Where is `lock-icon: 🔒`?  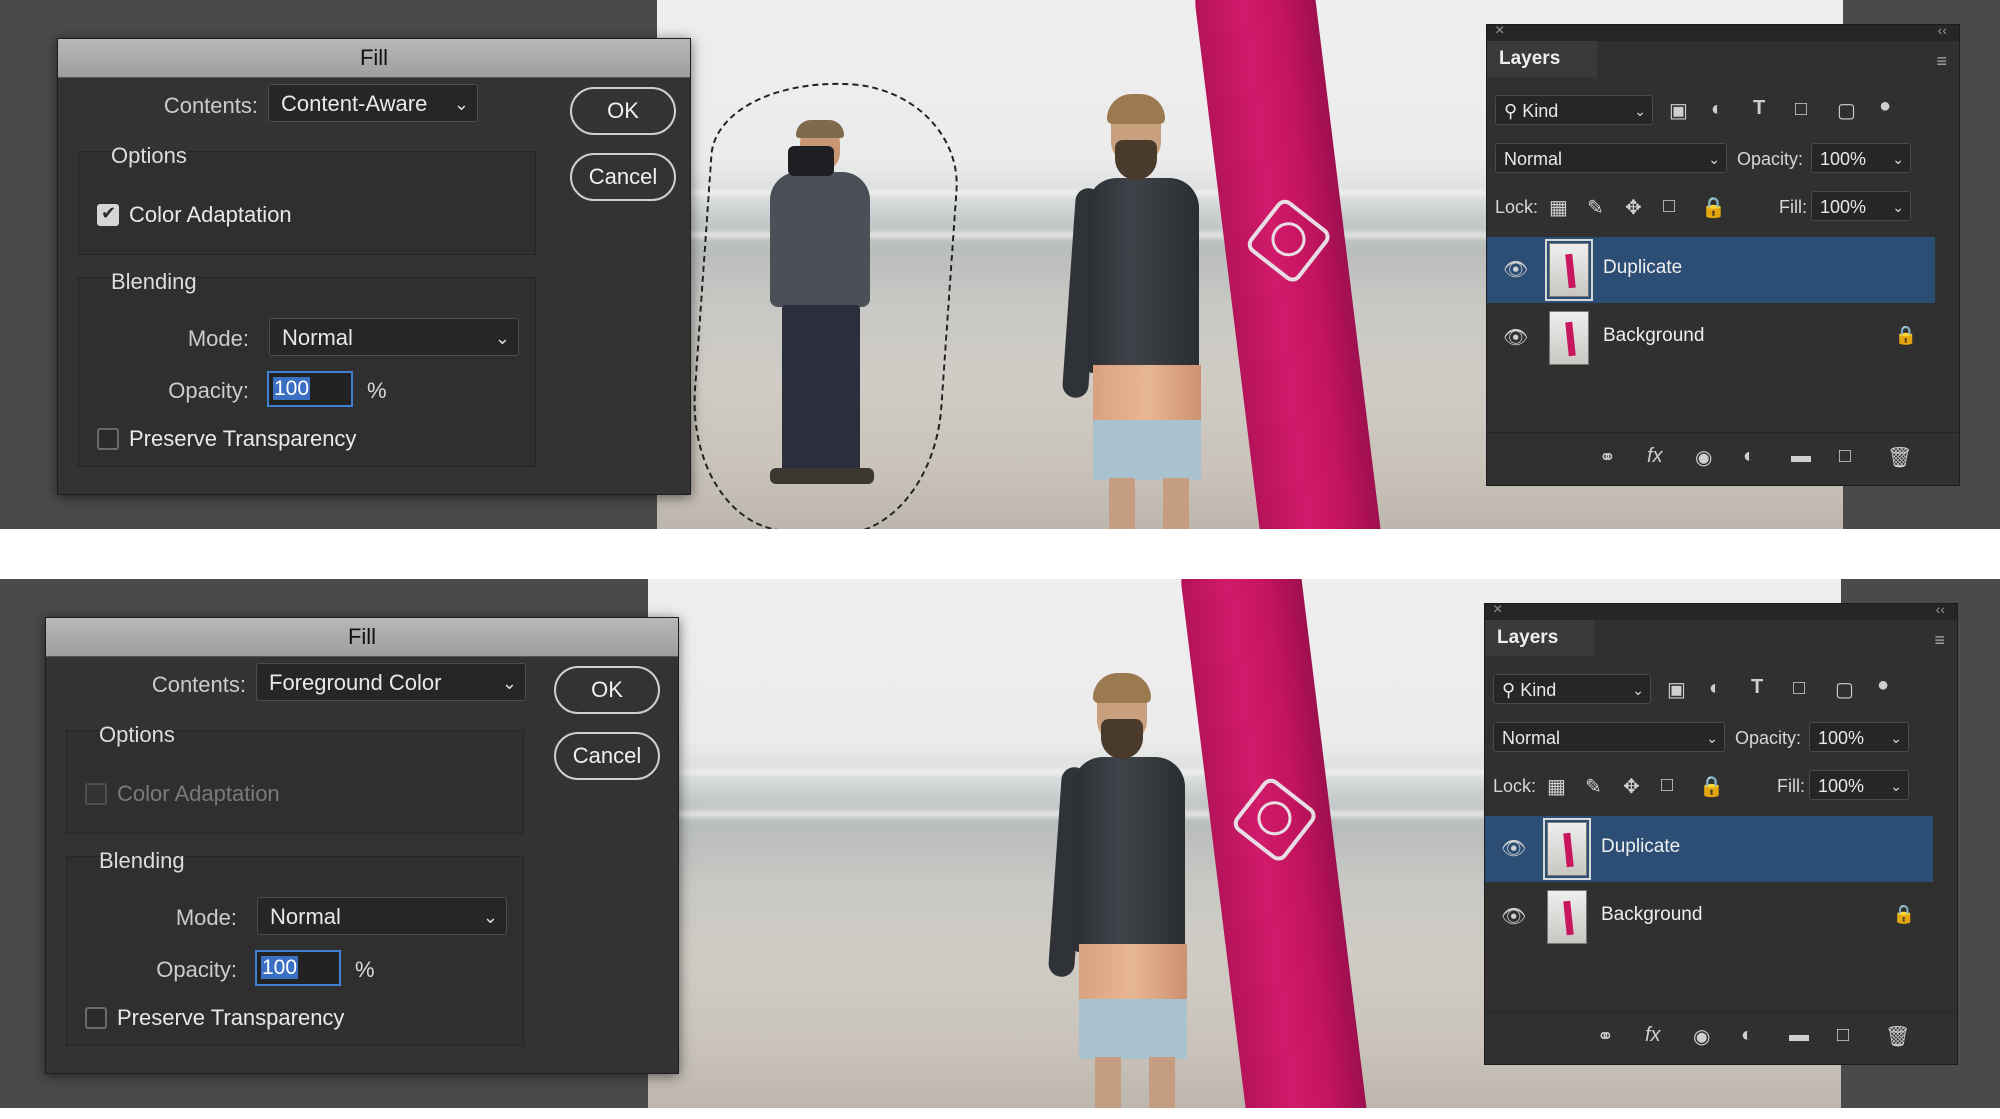
lock-icon: 🔒 is located at coordinates (1903, 914).